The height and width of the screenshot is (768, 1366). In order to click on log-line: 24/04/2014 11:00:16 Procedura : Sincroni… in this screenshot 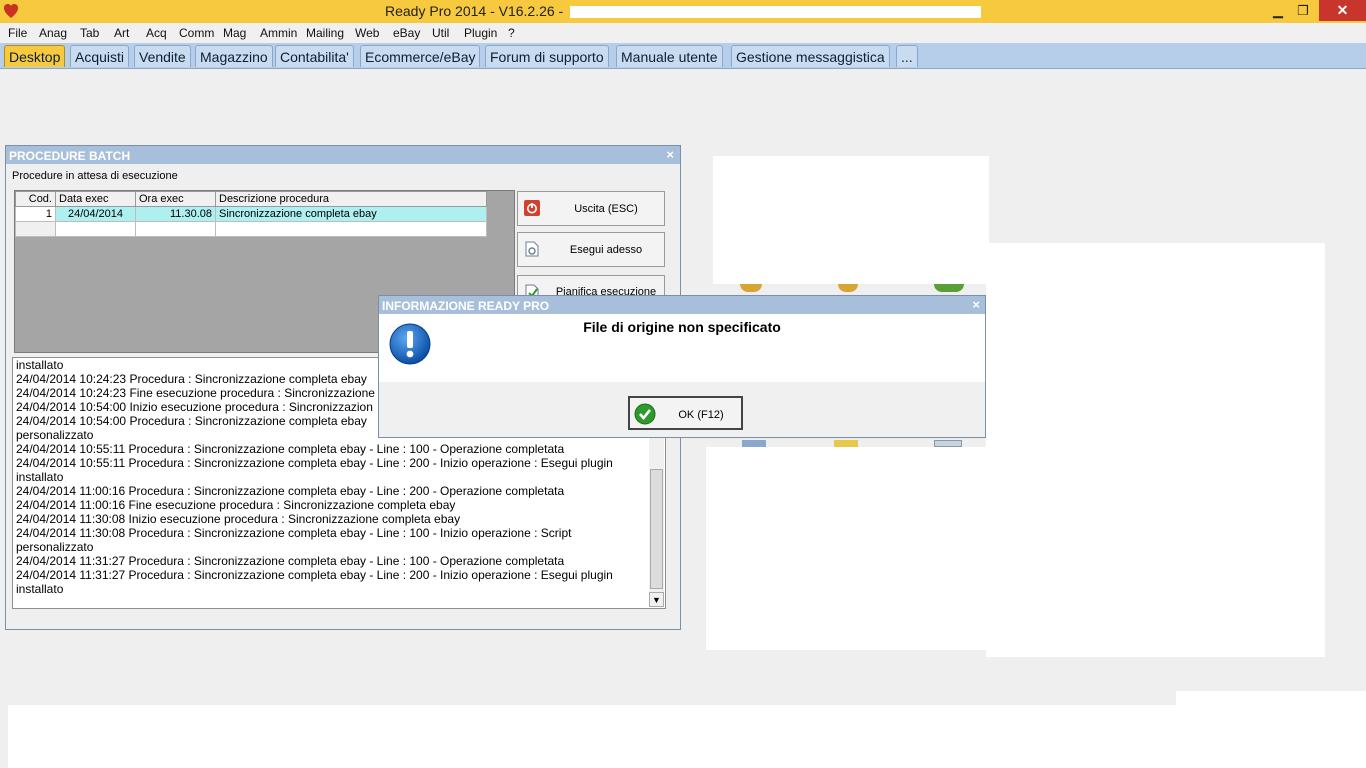, I will do `click(290, 491)`.